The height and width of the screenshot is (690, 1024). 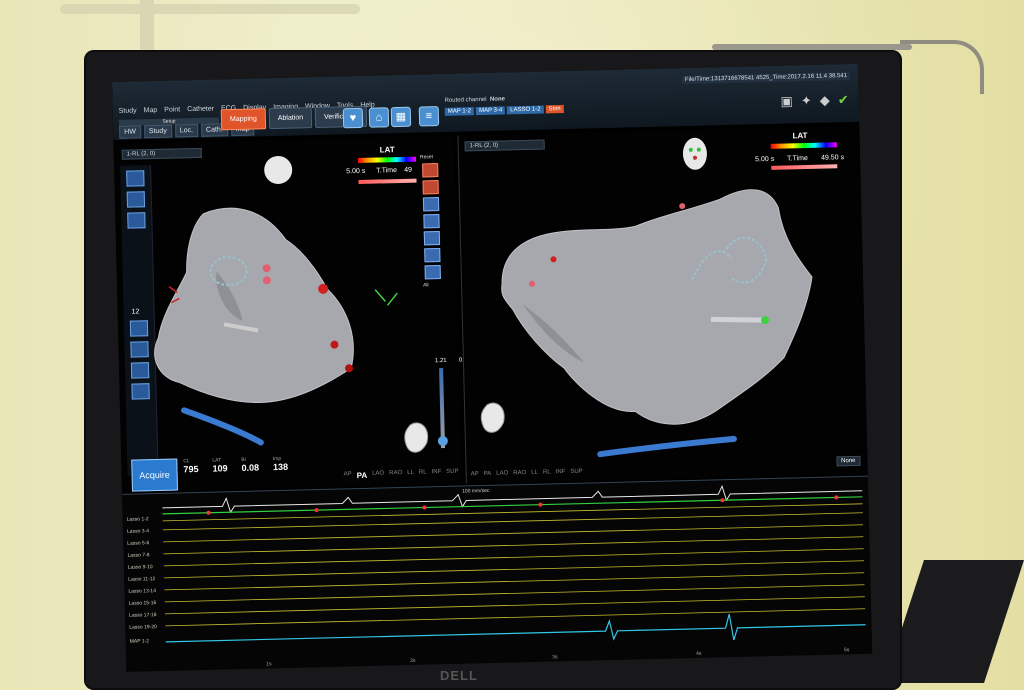 I want to click on monitor-brand-logo: DELL, so click(x=459, y=675).